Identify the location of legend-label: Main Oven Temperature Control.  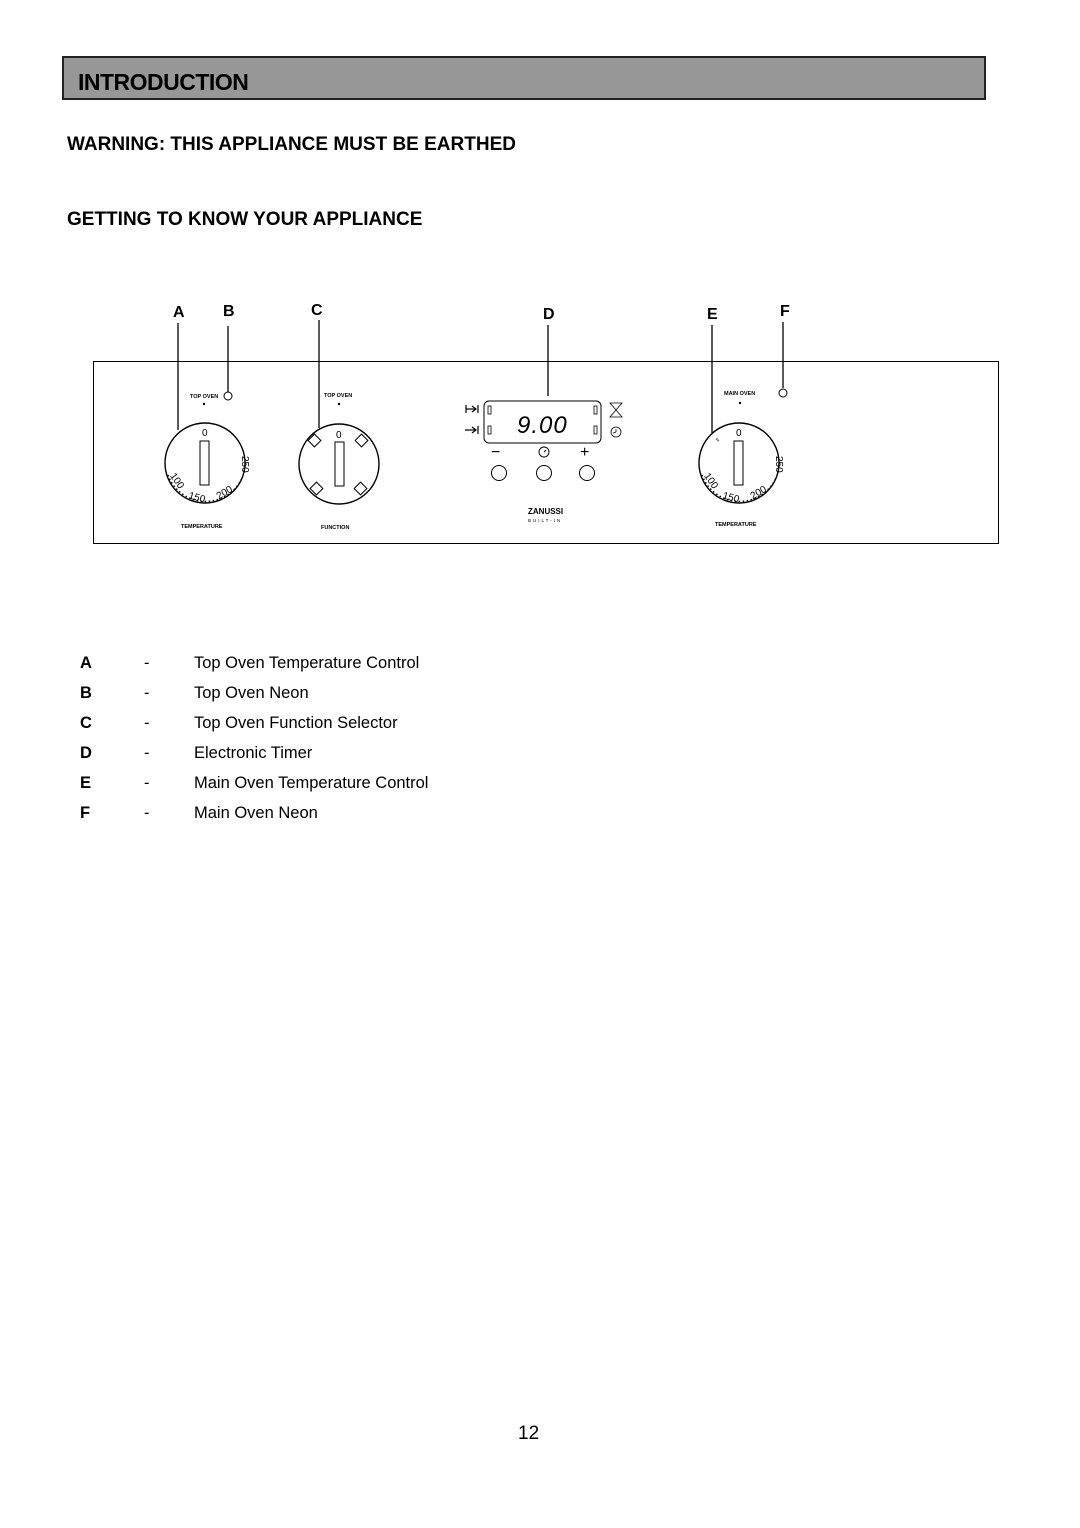
(311, 783).